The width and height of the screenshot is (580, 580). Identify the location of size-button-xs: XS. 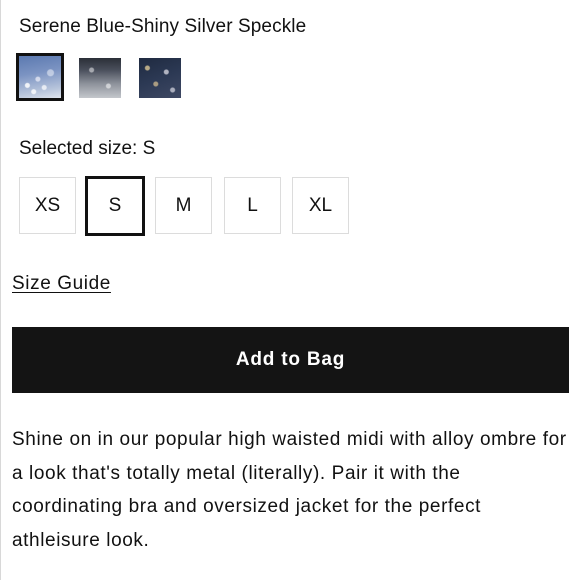
(47, 205).